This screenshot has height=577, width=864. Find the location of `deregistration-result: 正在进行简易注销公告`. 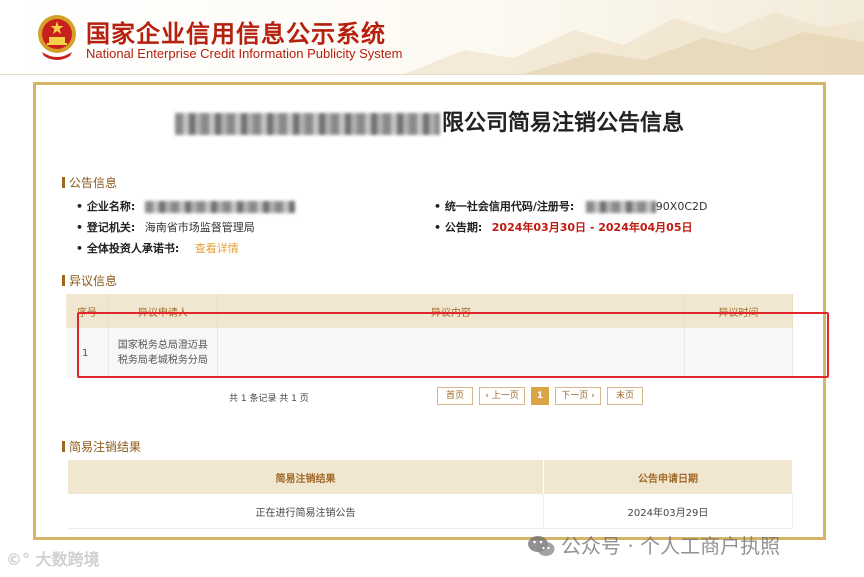

deregistration-result: 正在进行简易注销公告 is located at coordinates (306, 511).